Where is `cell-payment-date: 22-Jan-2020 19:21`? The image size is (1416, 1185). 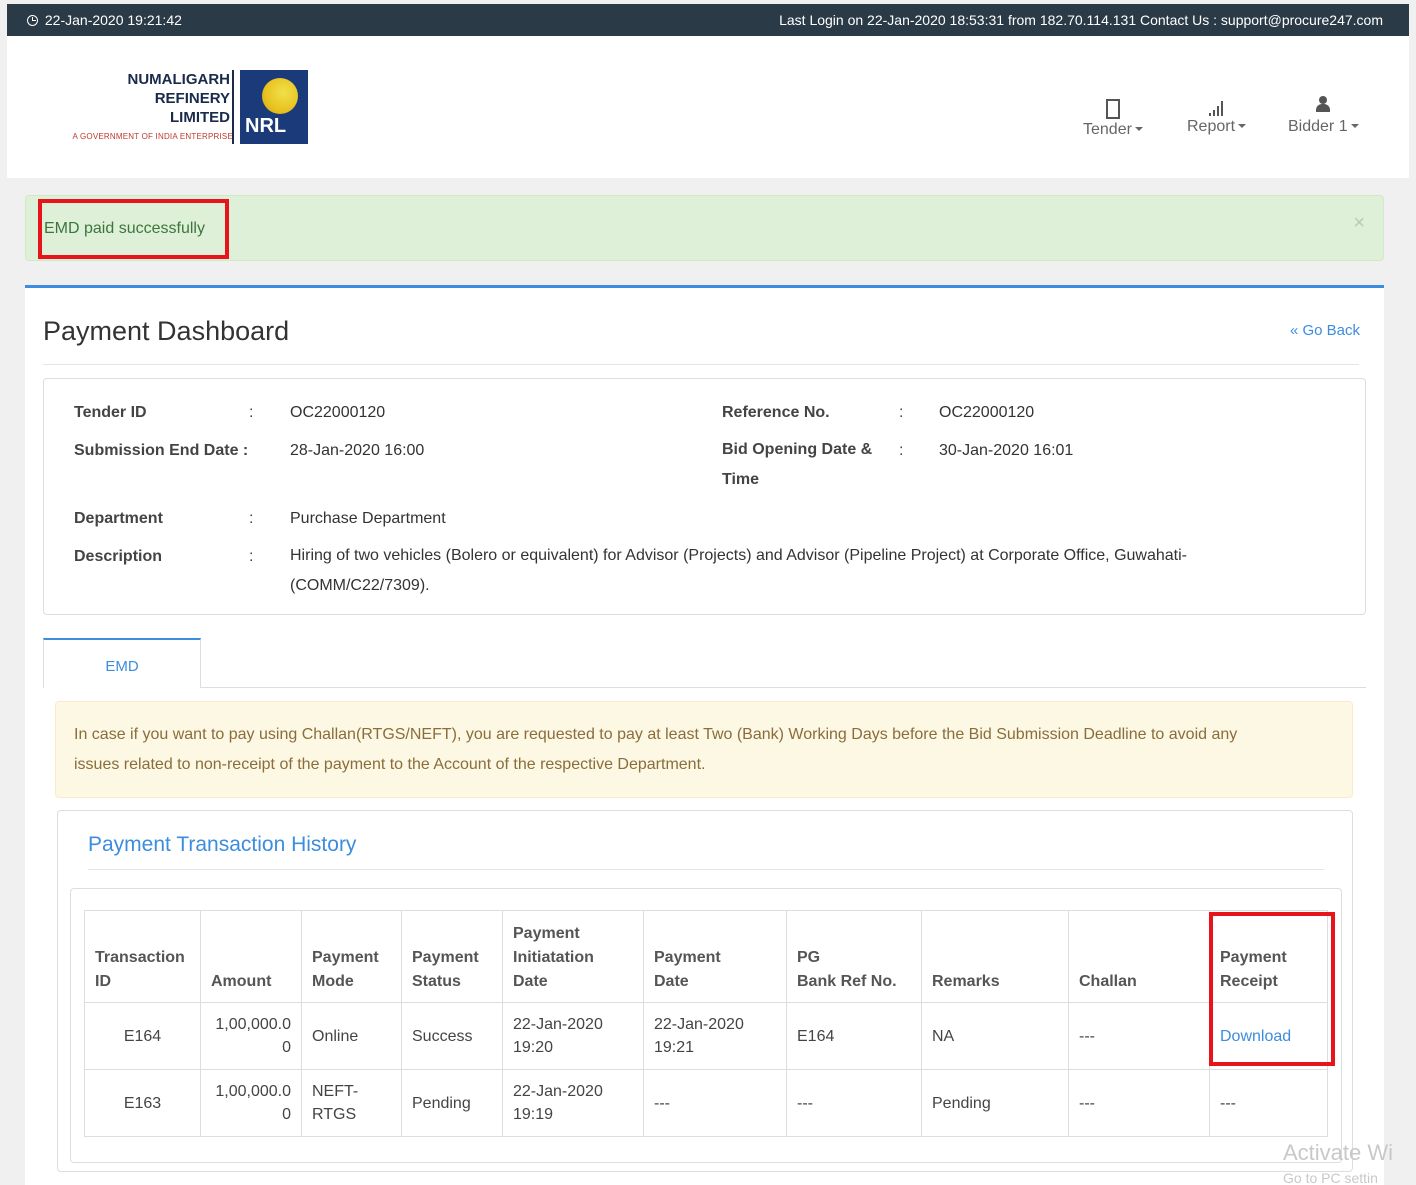
cell-payment-date: 22-Jan-2020 19:21 is located at coordinates (715, 1036).